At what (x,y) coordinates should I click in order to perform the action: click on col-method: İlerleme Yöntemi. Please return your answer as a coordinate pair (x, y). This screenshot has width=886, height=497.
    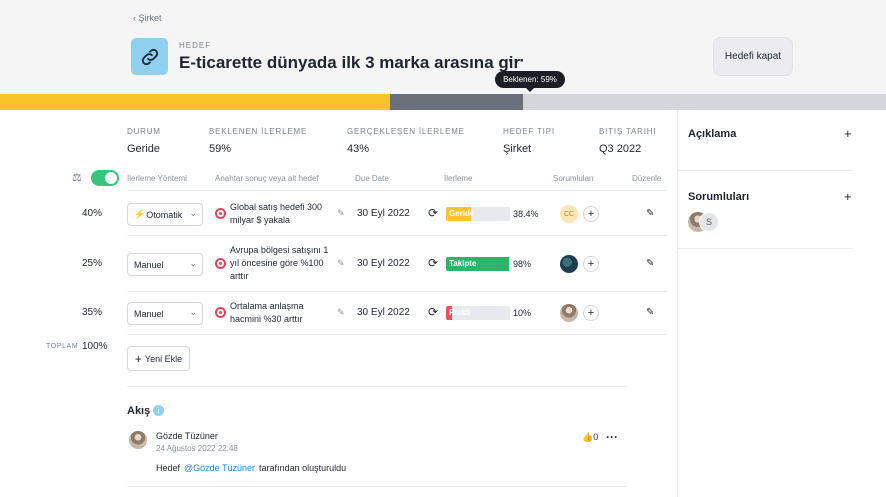
    Looking at the image, I should click on (157, 178).